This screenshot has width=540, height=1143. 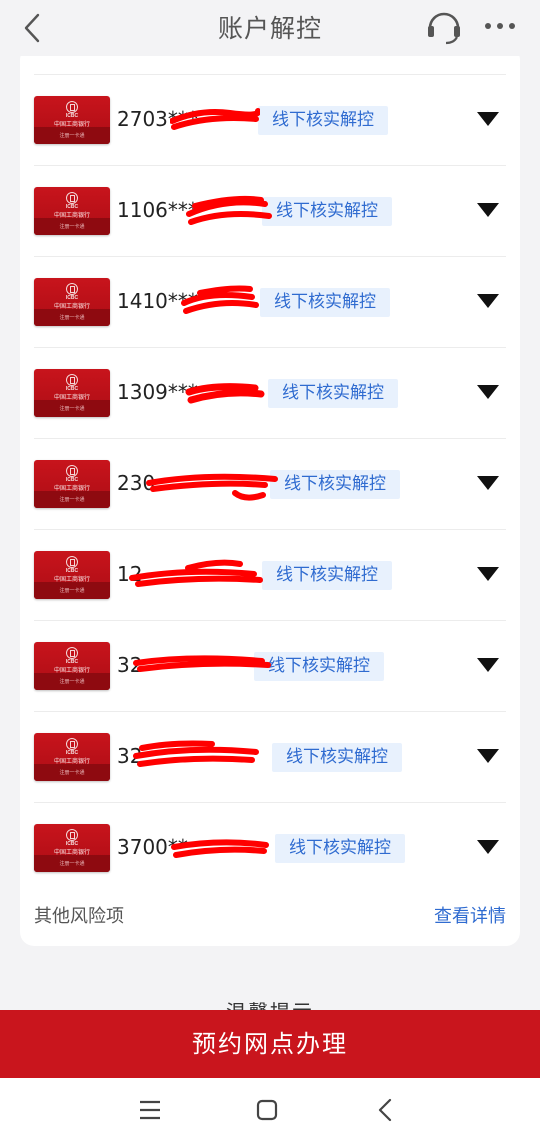 I want to click on more-button, so click(x=500, y=26).